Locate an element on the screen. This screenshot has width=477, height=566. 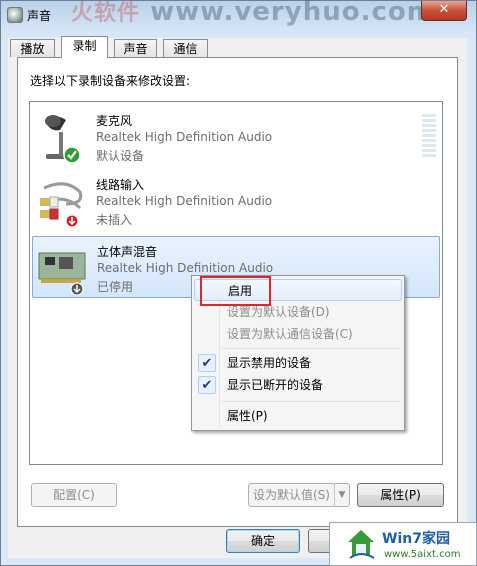
tab-sounds: 声音 is located at coordinates (135, 48).